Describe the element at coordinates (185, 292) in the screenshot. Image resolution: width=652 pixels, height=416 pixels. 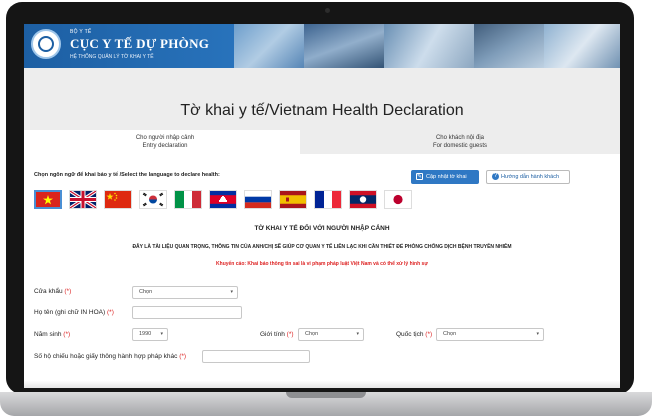
I see `border-gate-select: Chọn ▾` at that location.